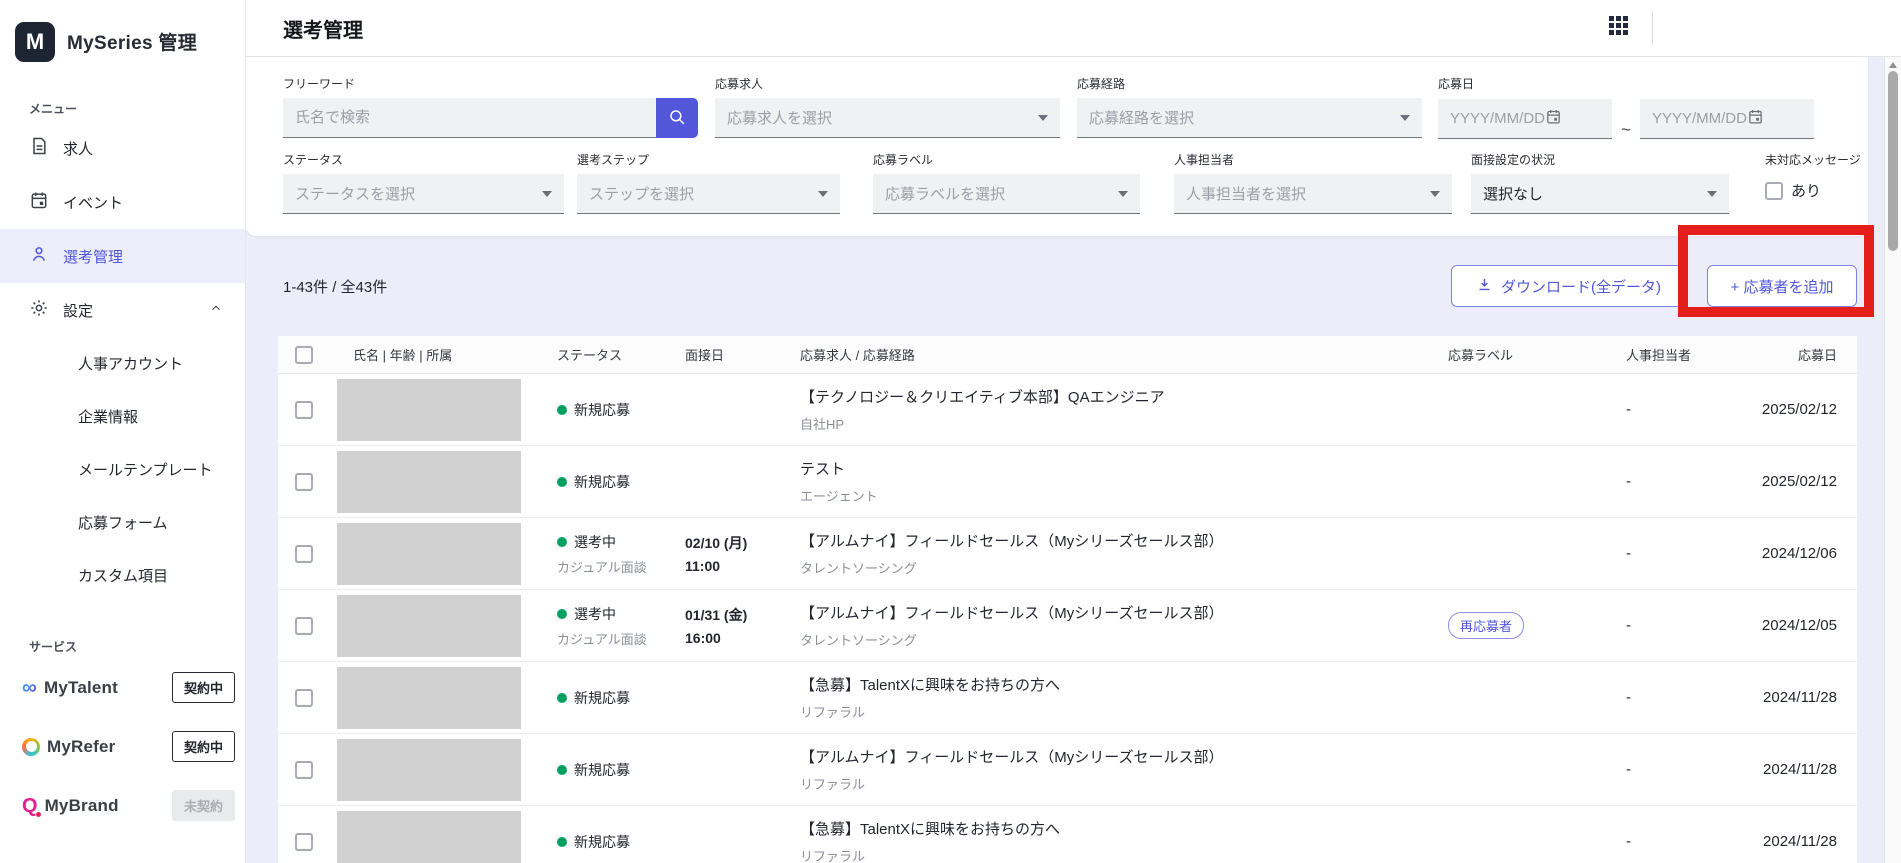  What do you see at coordinates (78, 149) in the screenshot?
I see `sidebar-item-label: 求人` at bounding box center [78, 149].